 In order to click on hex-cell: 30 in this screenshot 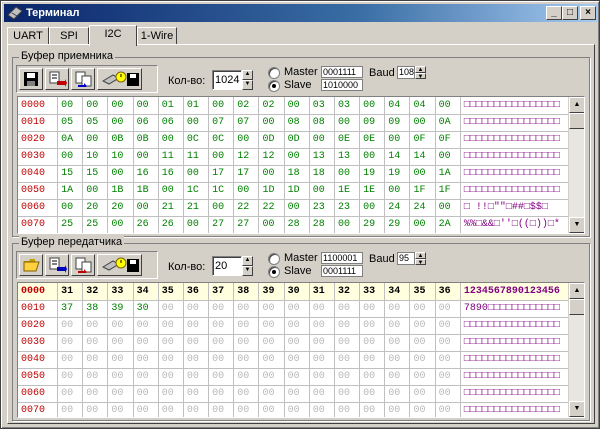, I will do `click(146, 309)`.